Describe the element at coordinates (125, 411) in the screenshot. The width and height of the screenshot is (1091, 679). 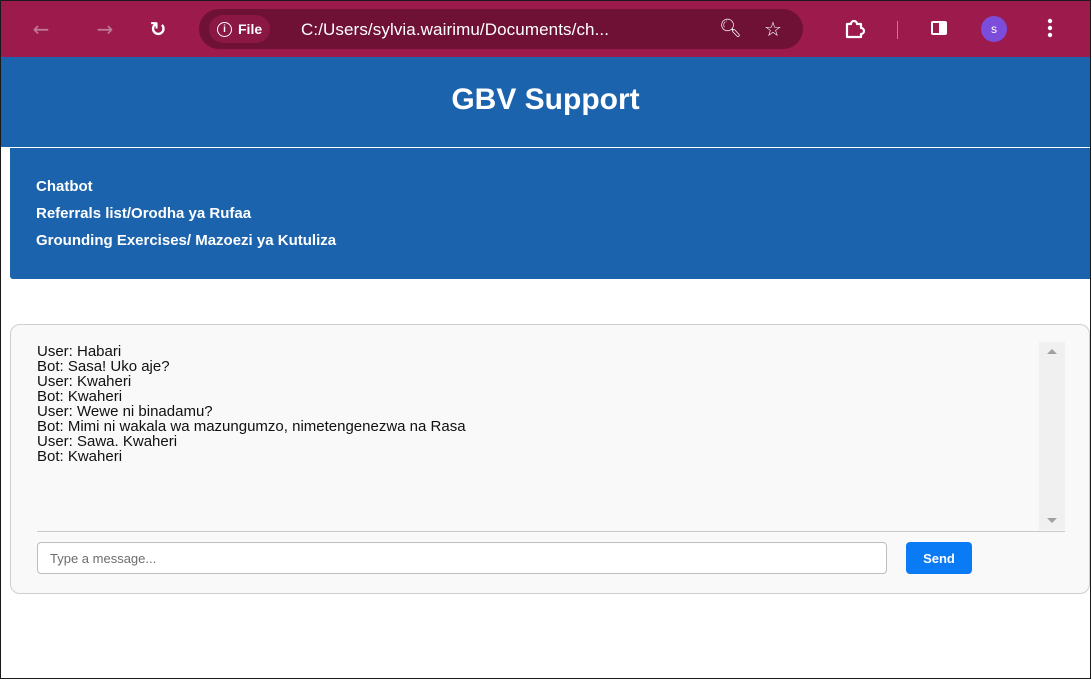
I see `chat-message: User: Wewe ni binadamu?` at that location.